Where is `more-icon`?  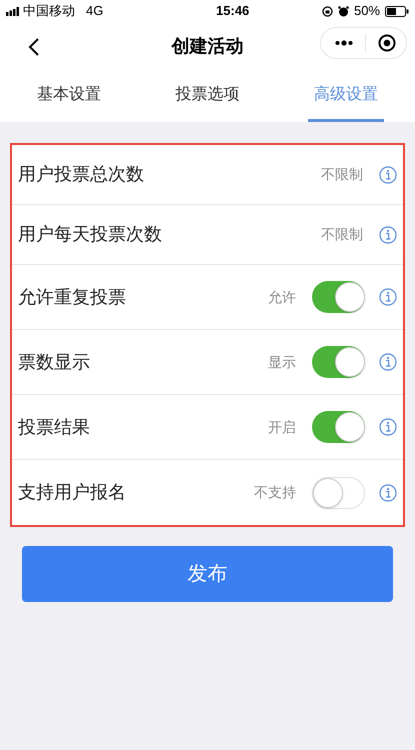
more-icon is located at coordinates (344, 43).